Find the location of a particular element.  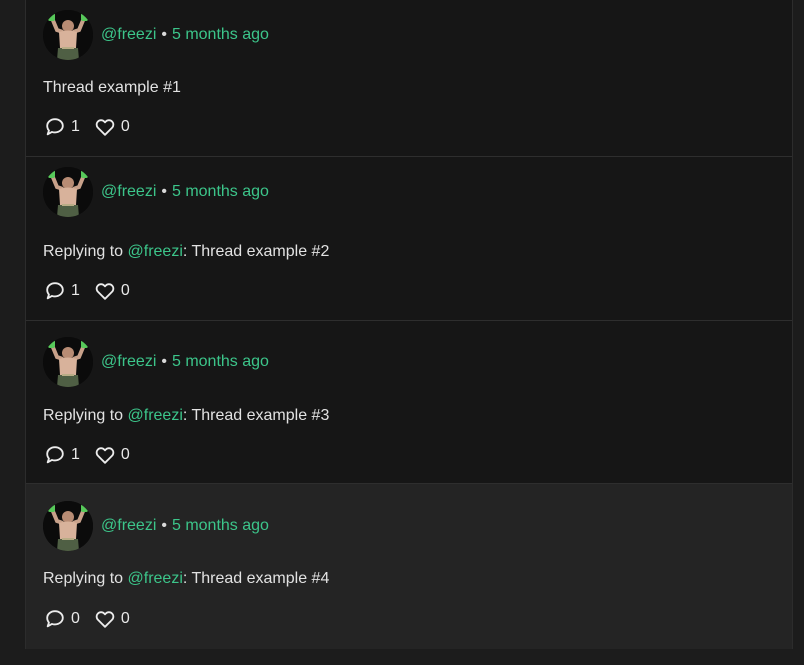

post-body: Replying to @freezi: Thread example #2 is located at coordinates (186, 252).